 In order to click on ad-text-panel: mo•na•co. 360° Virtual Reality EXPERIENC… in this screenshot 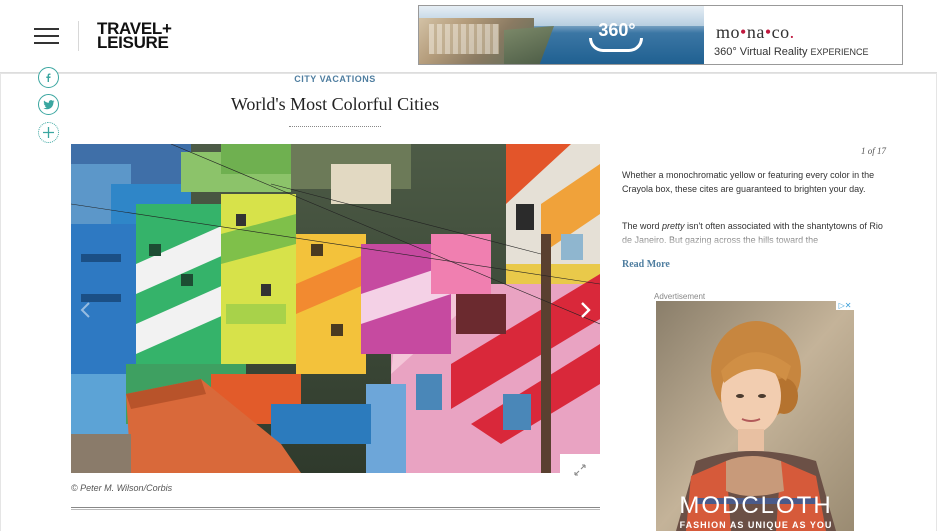, I will do `click(803, 35)`.